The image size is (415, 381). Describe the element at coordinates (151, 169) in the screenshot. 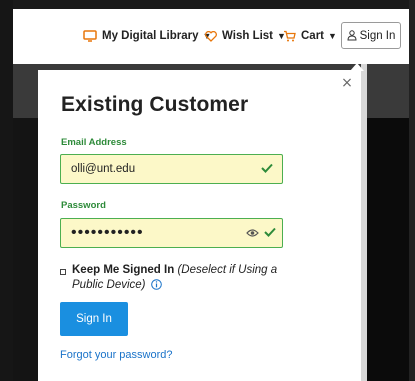

I see `email-field` at that location.